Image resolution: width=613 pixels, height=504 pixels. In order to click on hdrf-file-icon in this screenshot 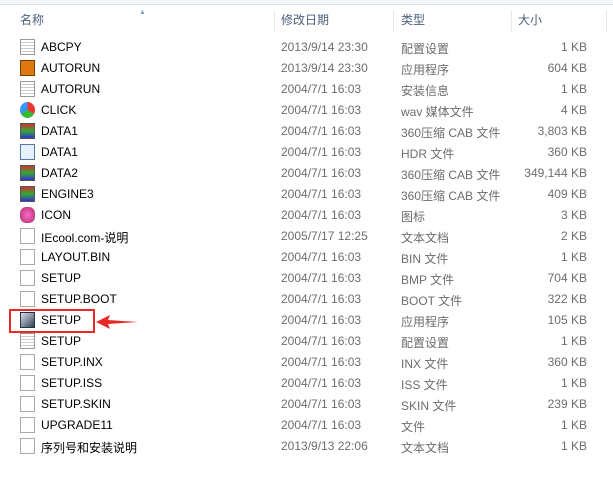, I will do `click(27, 152)`.